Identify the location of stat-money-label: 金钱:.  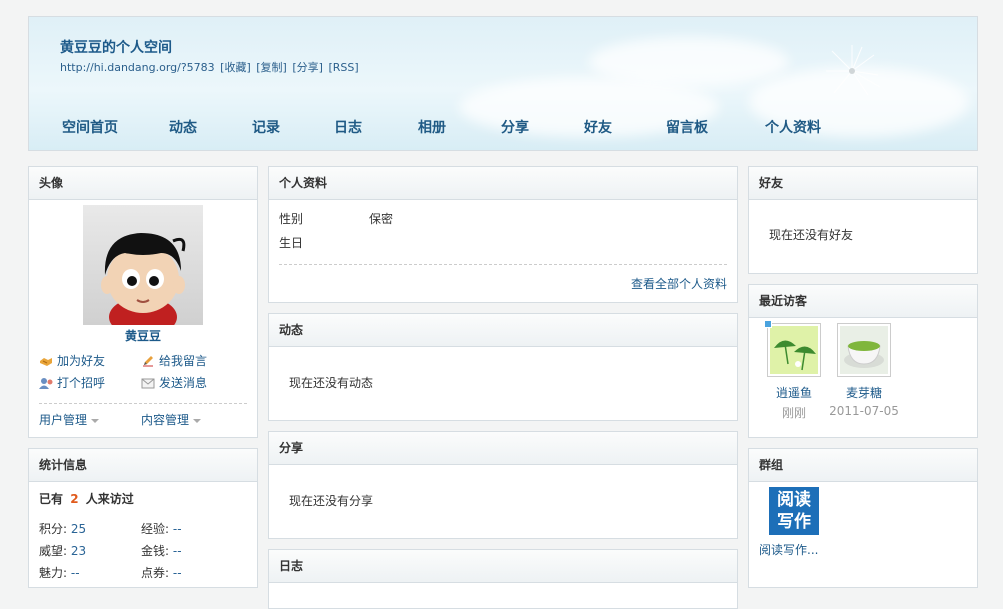
(155, 551).